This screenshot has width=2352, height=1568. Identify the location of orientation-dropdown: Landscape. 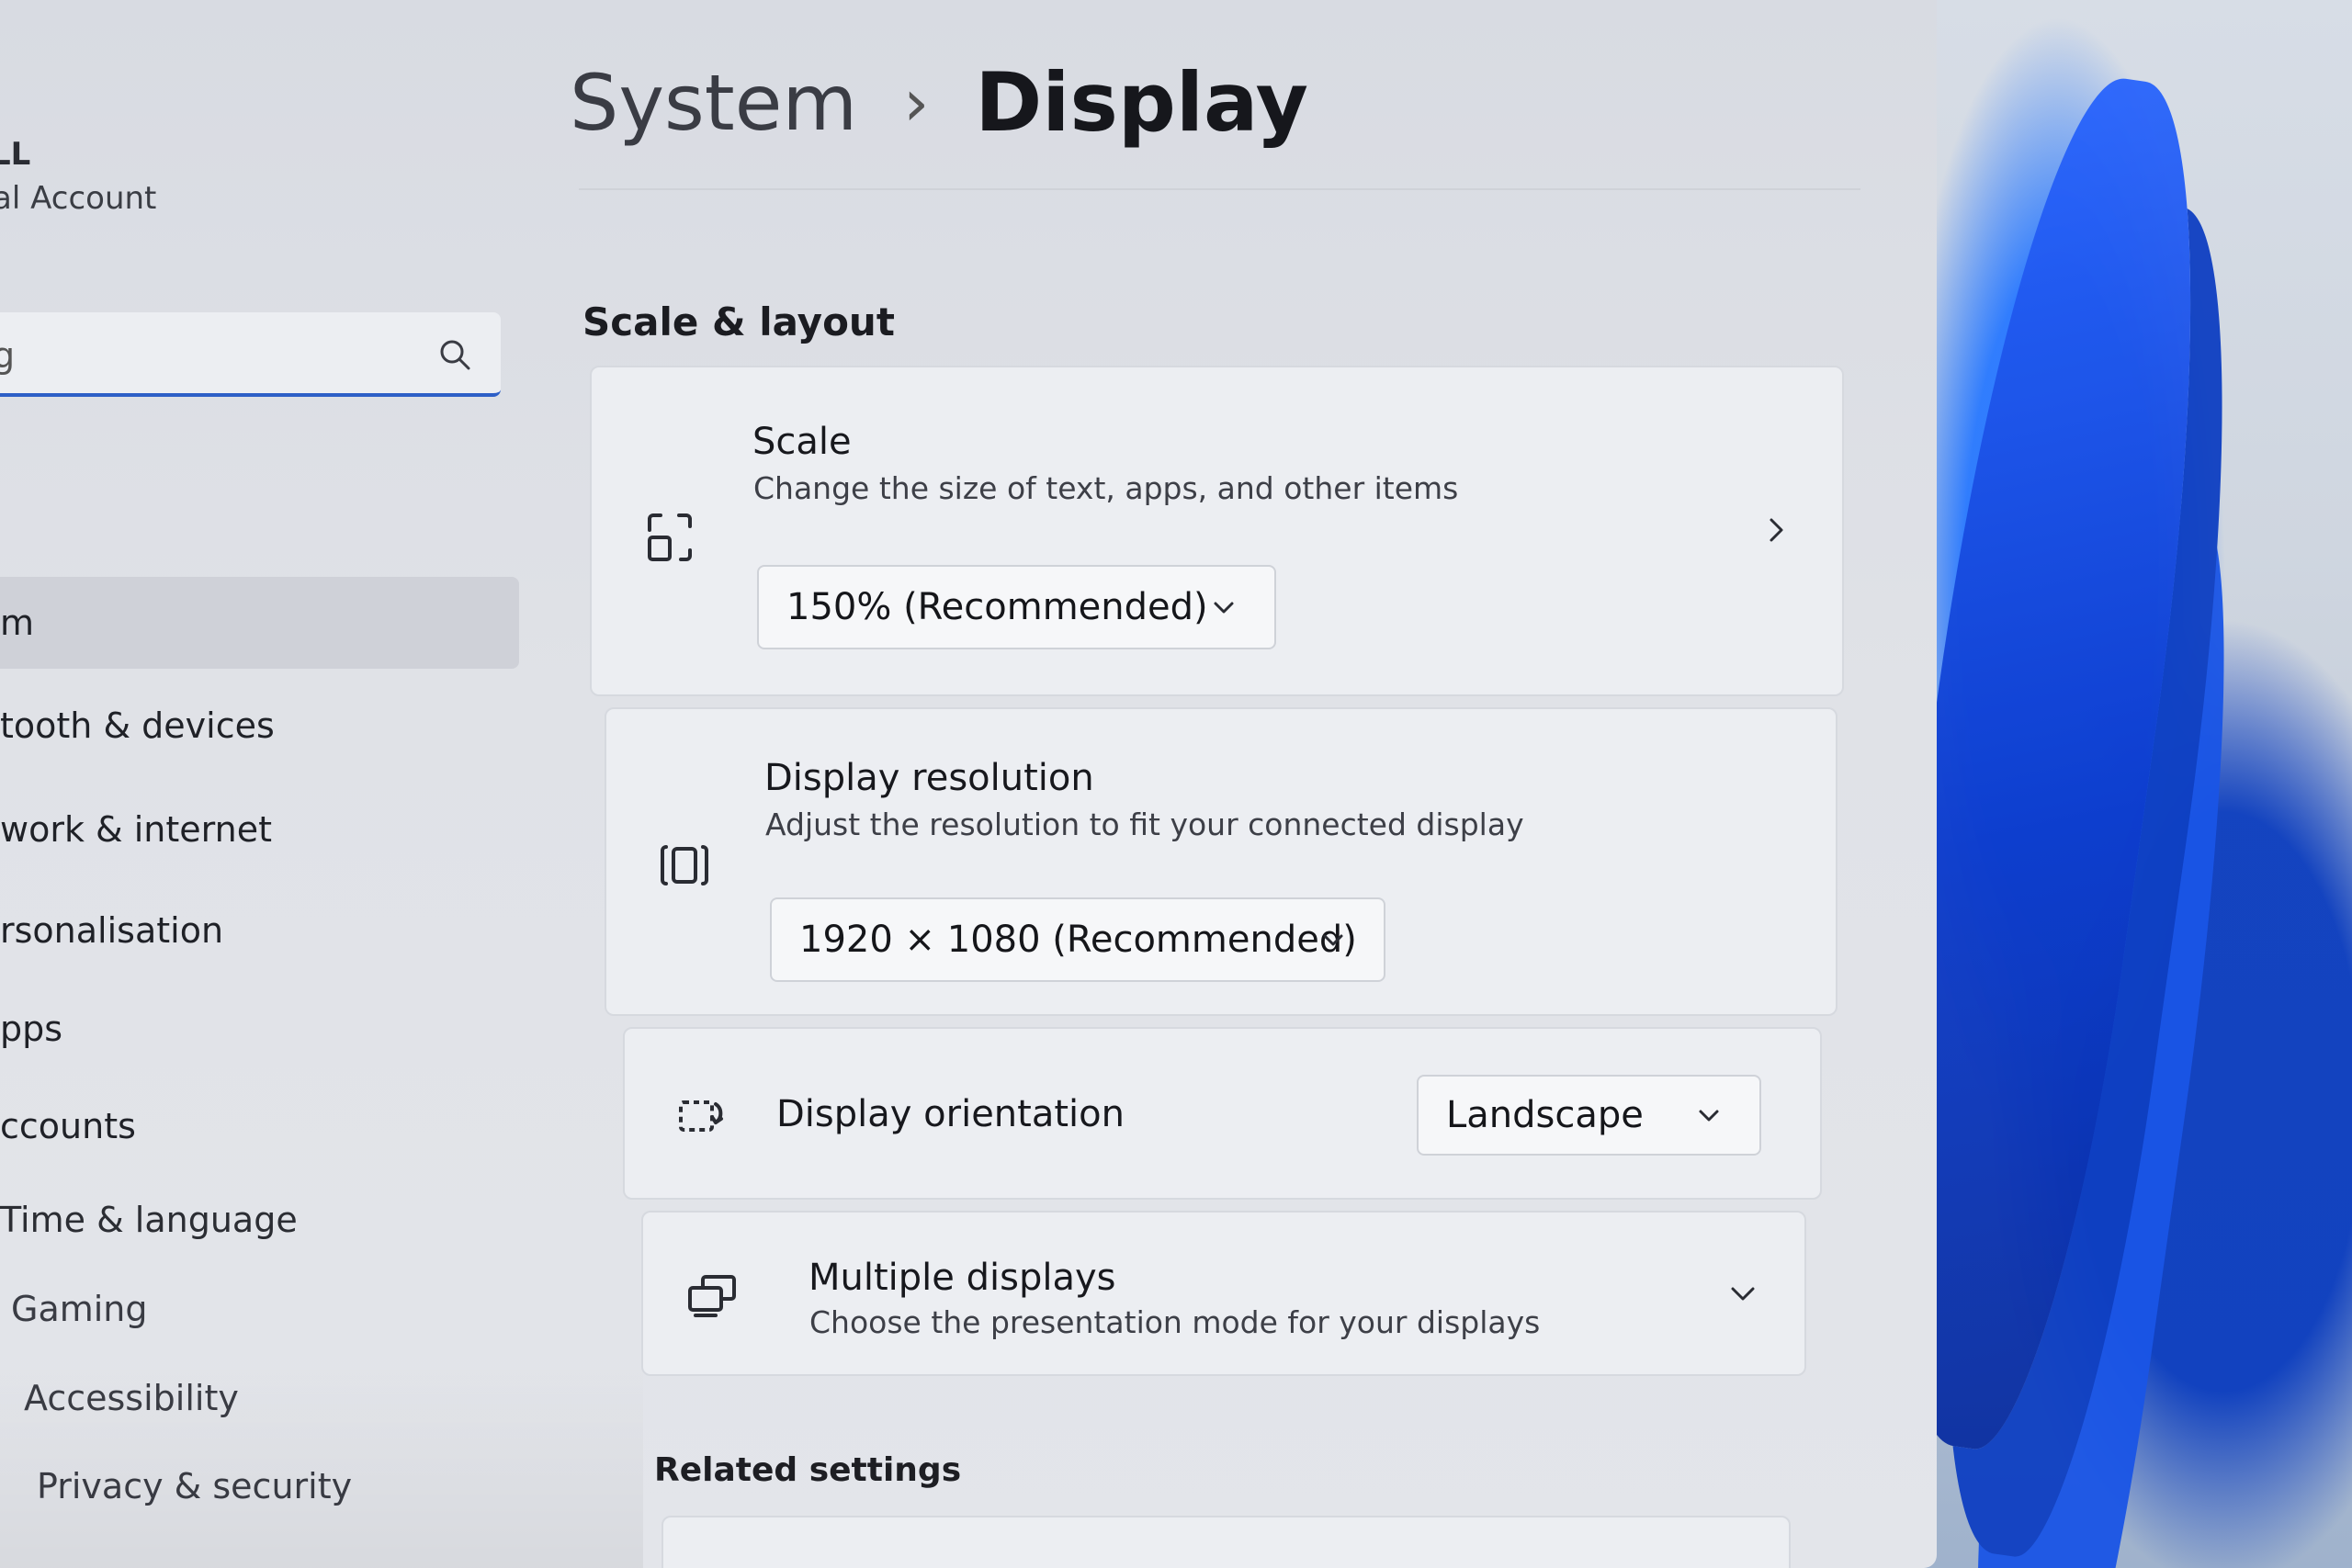
(1589, 1115).